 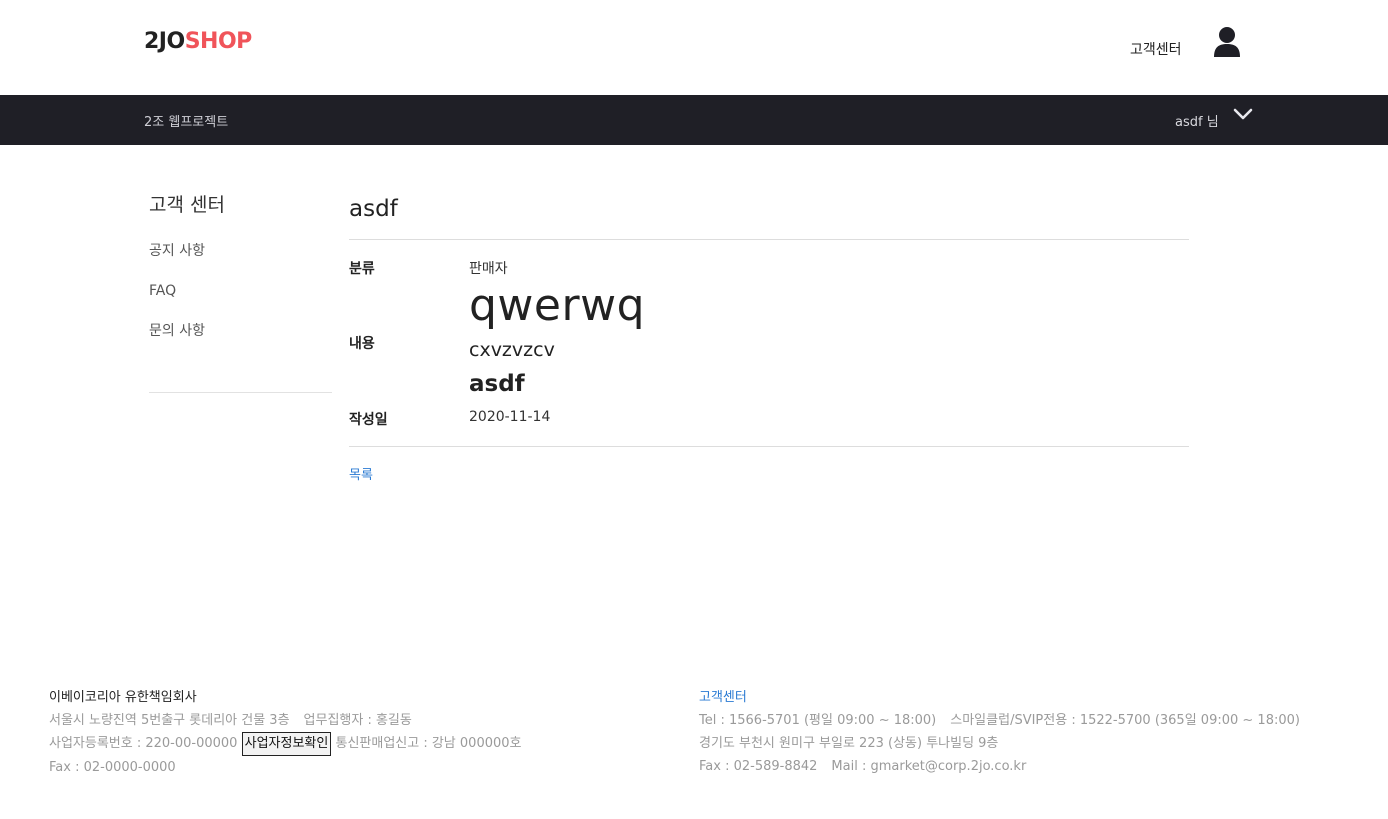 I want to click on logo-main-text: 2JO, so click(x=164, y=41).